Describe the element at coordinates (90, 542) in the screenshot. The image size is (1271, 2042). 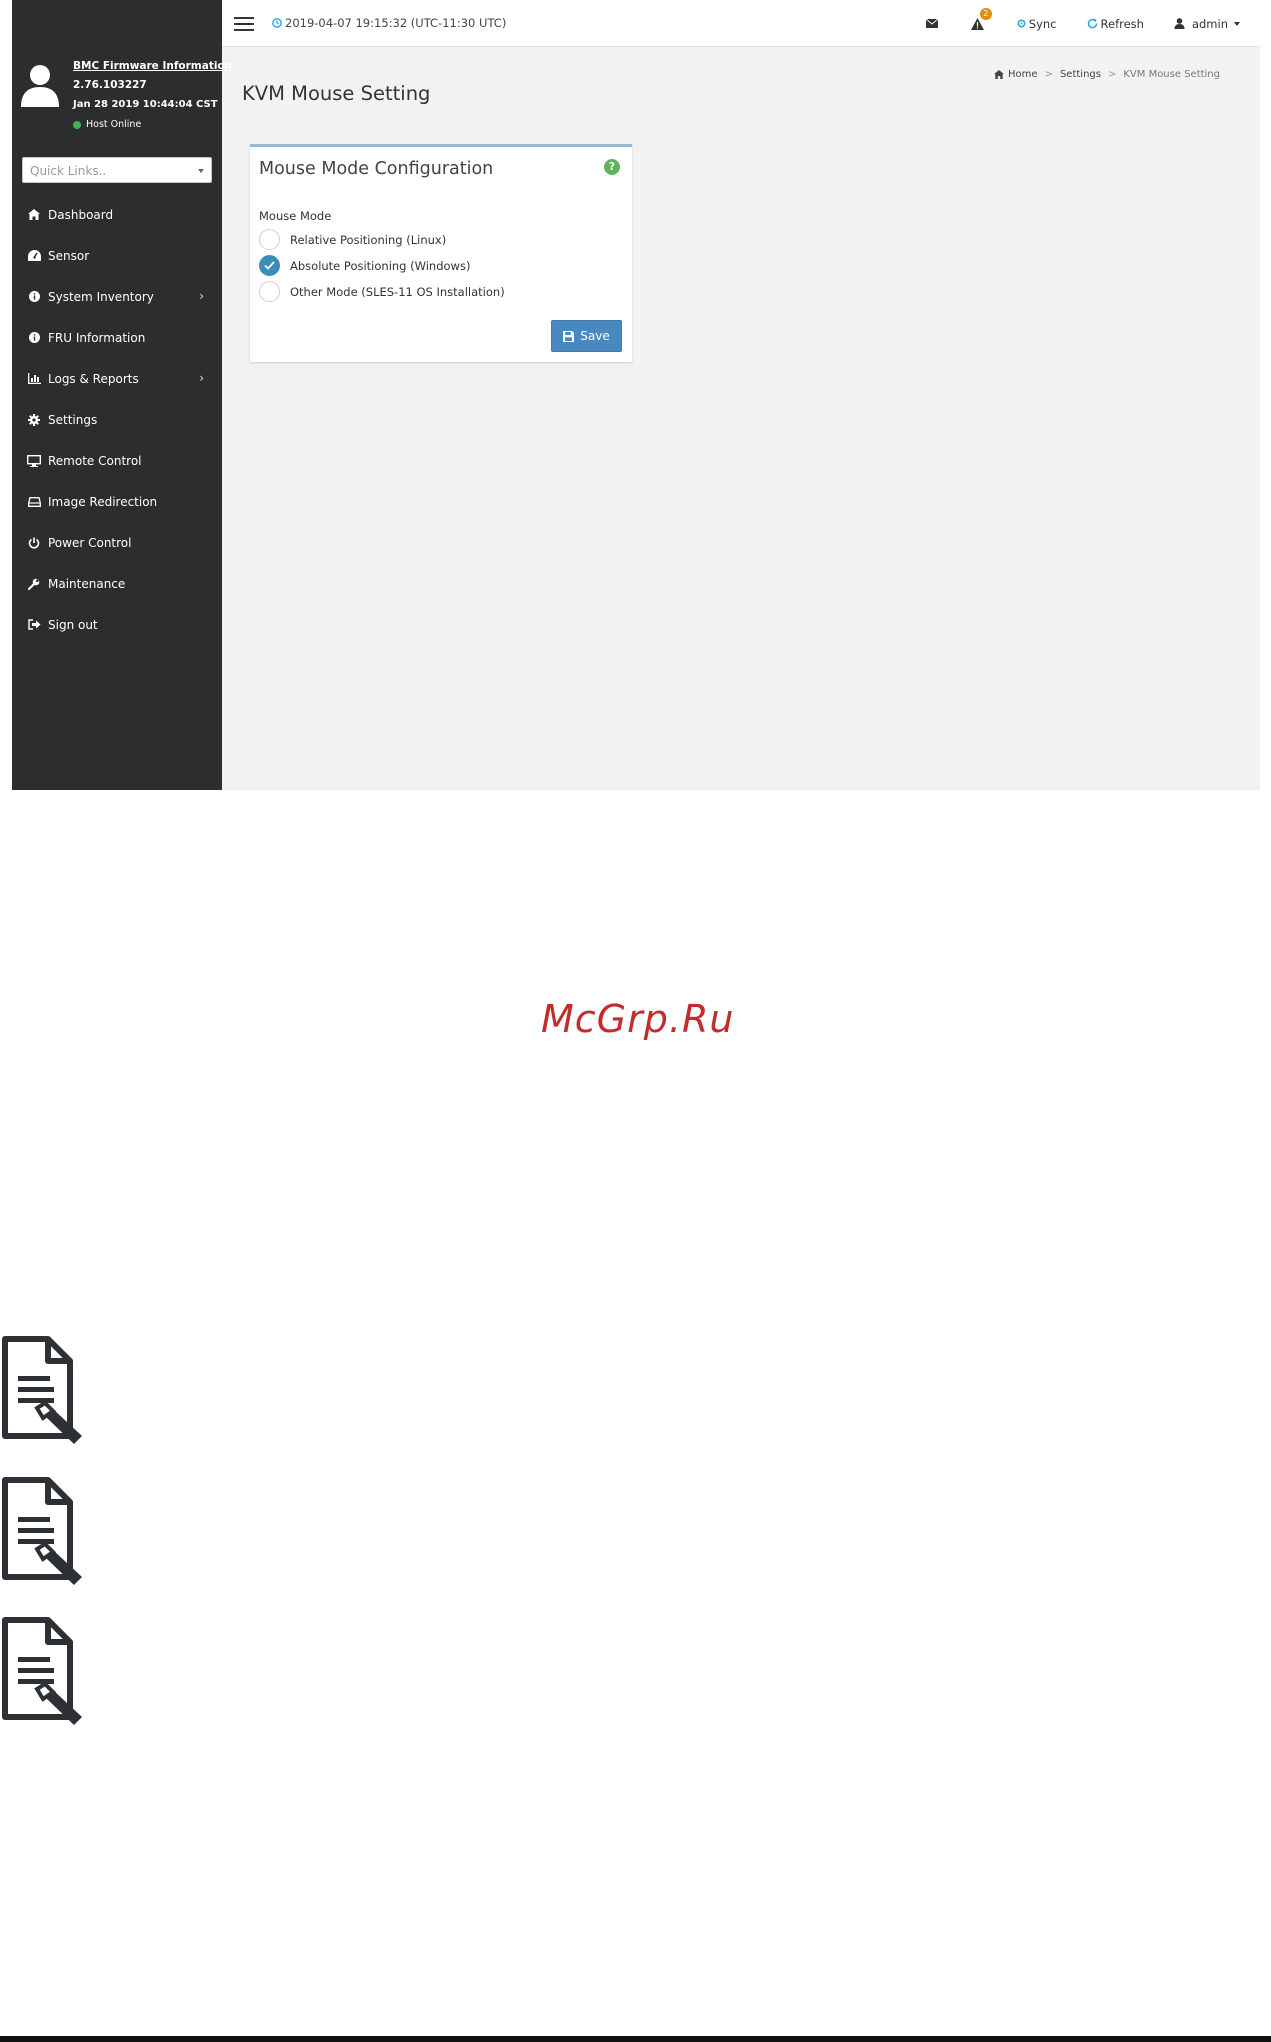
I see `sidebar-item-label: Power Control` at that location.